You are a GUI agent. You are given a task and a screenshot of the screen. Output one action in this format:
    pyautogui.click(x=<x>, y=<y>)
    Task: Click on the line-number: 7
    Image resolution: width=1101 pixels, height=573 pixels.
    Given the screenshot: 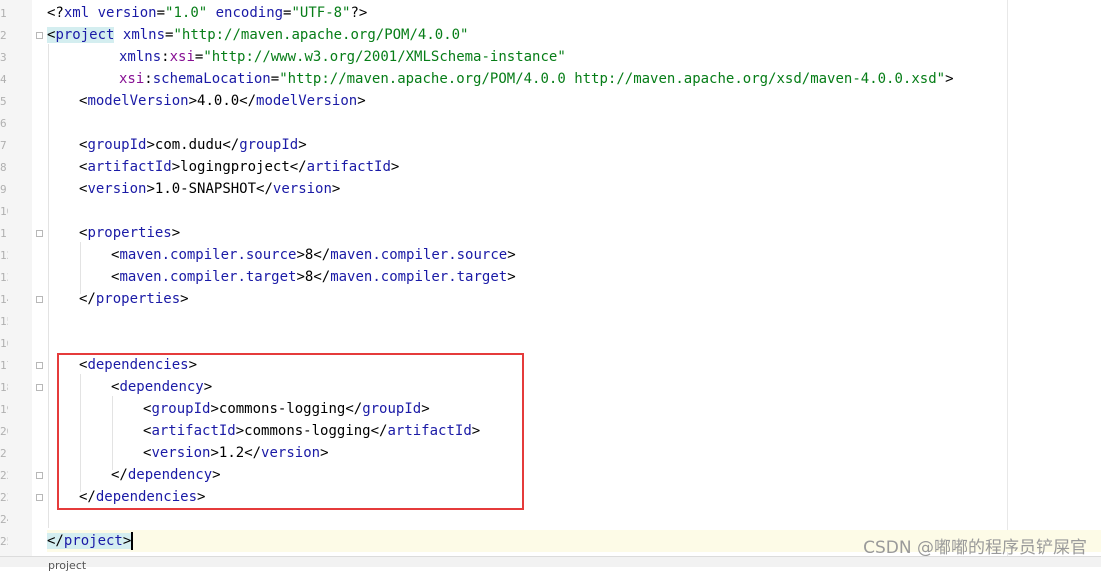 What is the action you would take?
    pyautogui.click(x=3, y=145)
    